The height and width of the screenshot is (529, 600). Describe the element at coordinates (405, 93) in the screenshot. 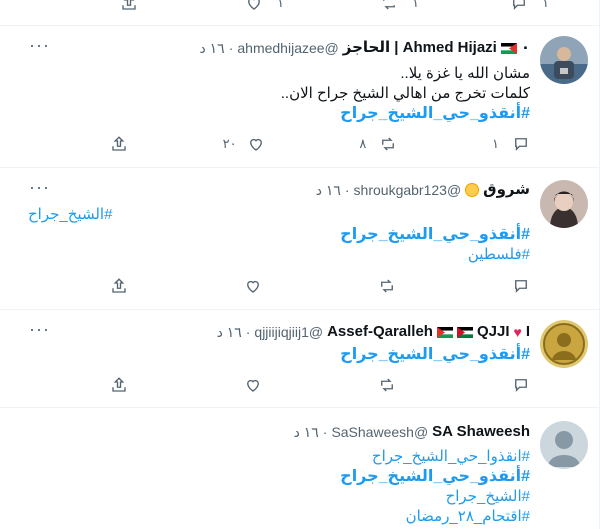

I see `tweet-line: كلمات تخرج من اهالي الشيخ جراح الان..` at that location.